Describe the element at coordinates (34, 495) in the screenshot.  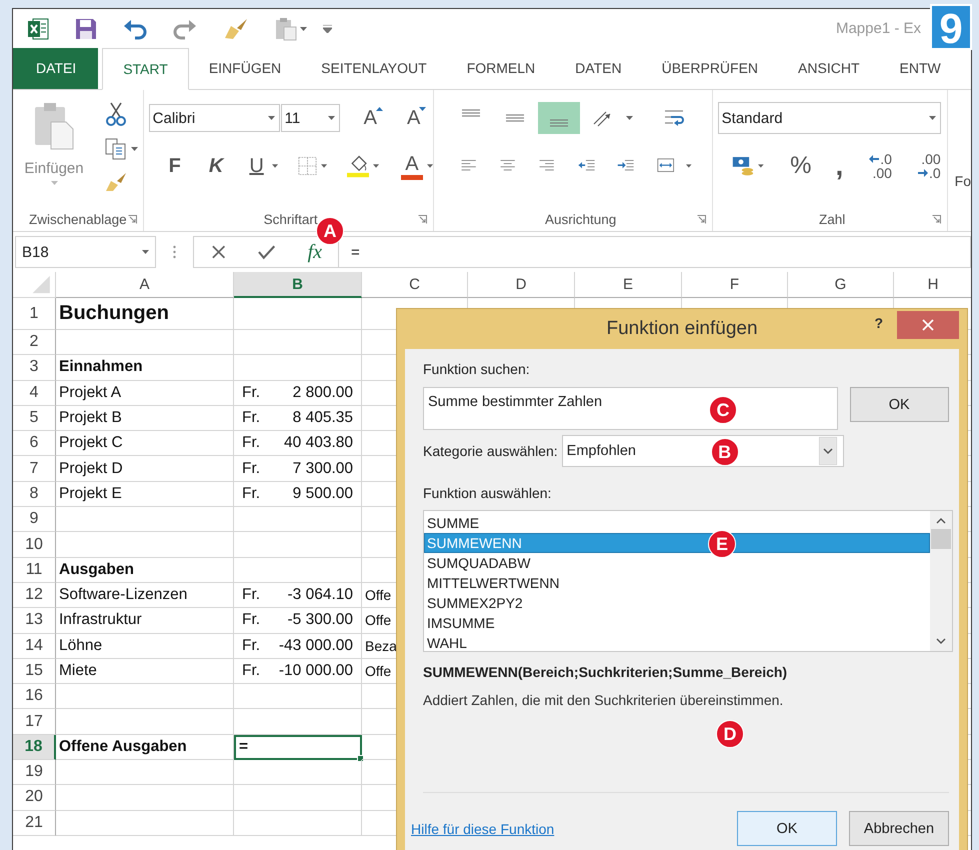
I see `row-header: 8` at that location.